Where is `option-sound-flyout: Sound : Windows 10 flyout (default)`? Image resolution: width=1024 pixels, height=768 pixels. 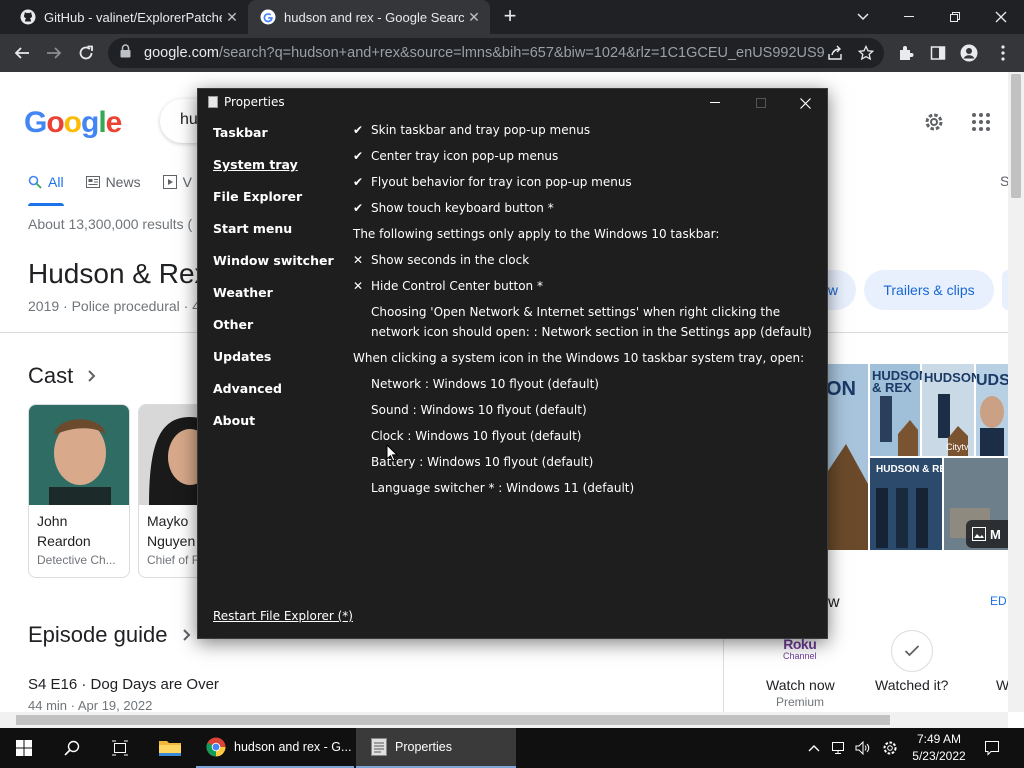
option-sound-flyout: Sound : Windows 10 flyout (default) is located at coordinates (583, 412).